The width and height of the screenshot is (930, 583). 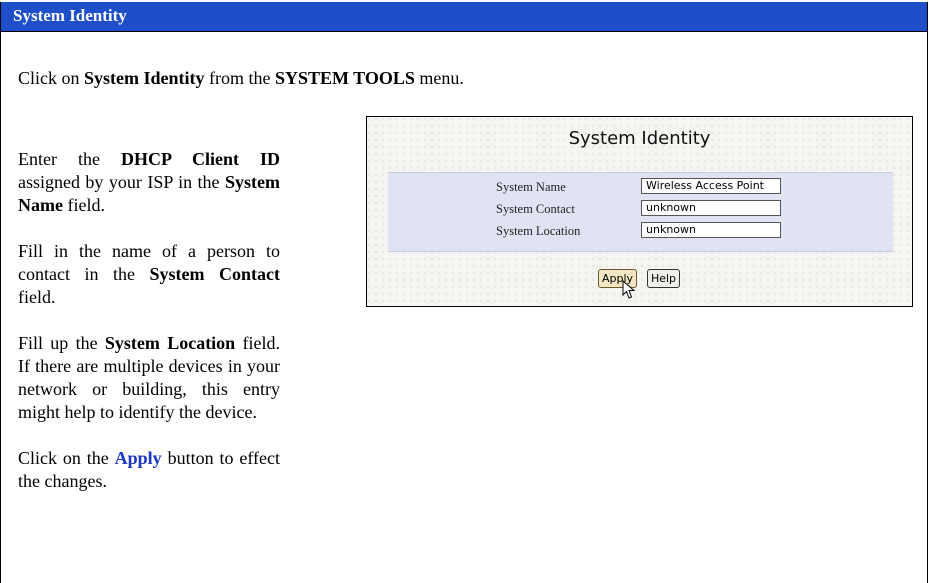 What do you see at coordinates (66, 458) in the screenshot?
I see `p4-text-1: Click on the` at bounding box center [66, 458].